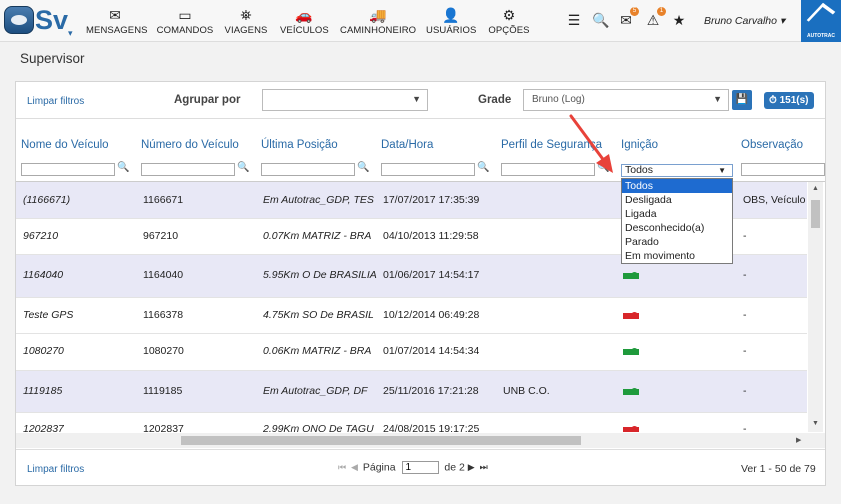 The height and width of the screenshot is (504, 841). What do you see at coordinates (471, 467) in the screenshot?
I see `next-page-icon: ▶` at bounding box center [471, 467].